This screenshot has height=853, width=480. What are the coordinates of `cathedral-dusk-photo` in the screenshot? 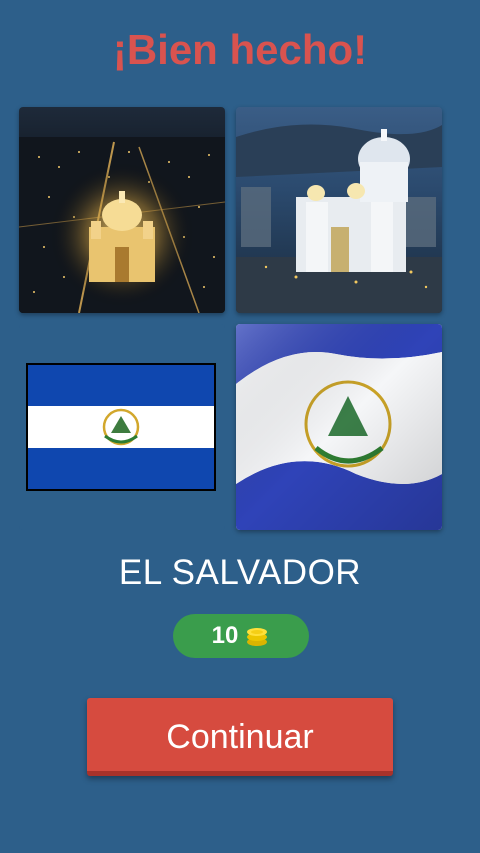 It's located at (339, 210).